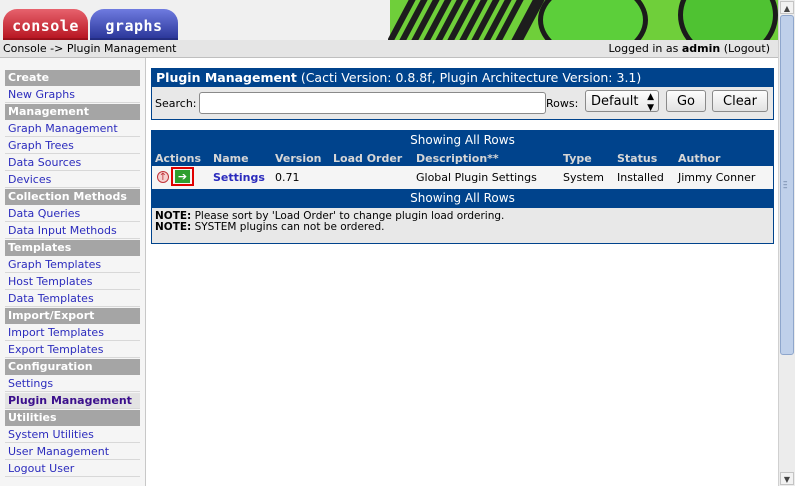 This screenshot has width=795, height=486. What do you see at coordinates (615, 101) in the screenshot?
I see `rows-select-value: Default` at bounding box center [615, 101].